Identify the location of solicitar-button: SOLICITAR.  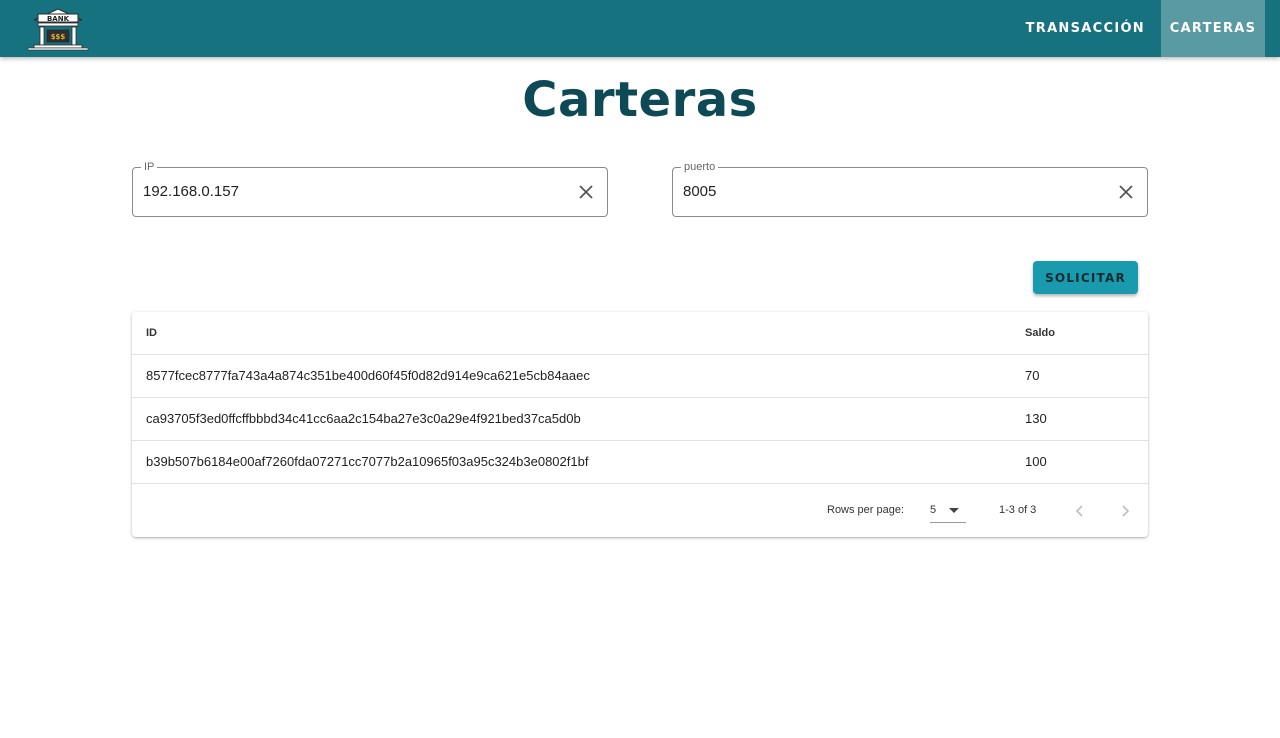
(1085, 277).